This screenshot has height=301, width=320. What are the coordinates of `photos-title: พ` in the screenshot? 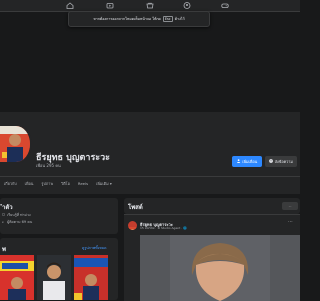 It's located at (4, 249).